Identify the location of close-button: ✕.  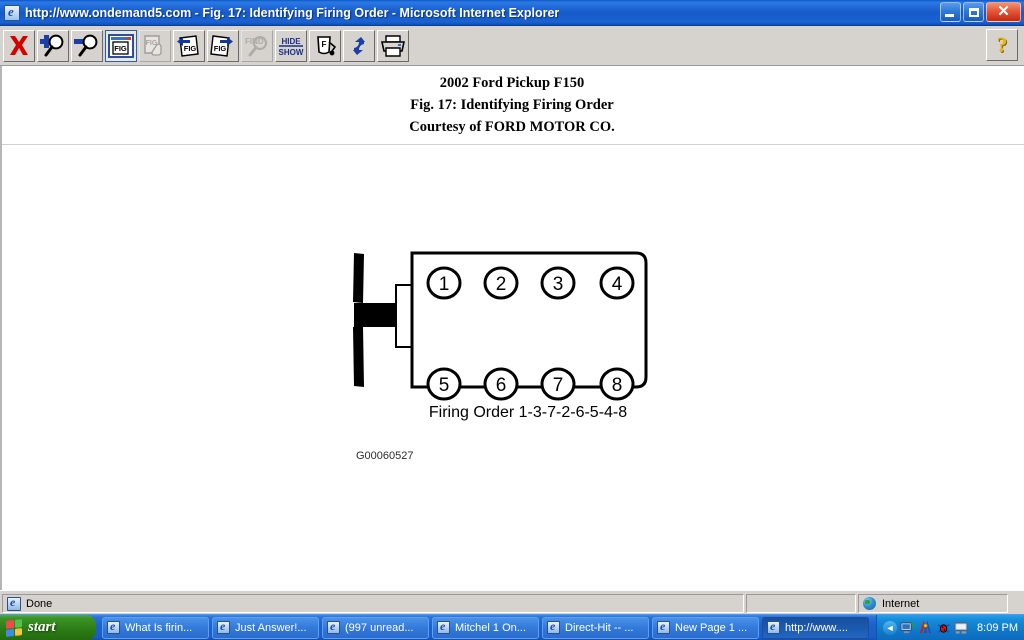
(1003, 12).